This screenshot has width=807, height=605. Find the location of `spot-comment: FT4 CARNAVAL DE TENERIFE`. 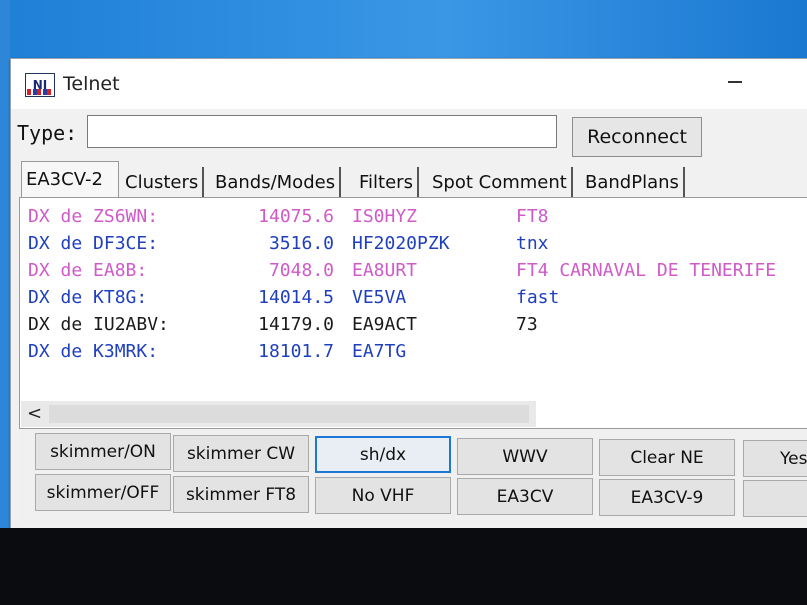

spot-comment: FT4 CARNAVAL DE TENERIFE is located at coordinates (646, 270).